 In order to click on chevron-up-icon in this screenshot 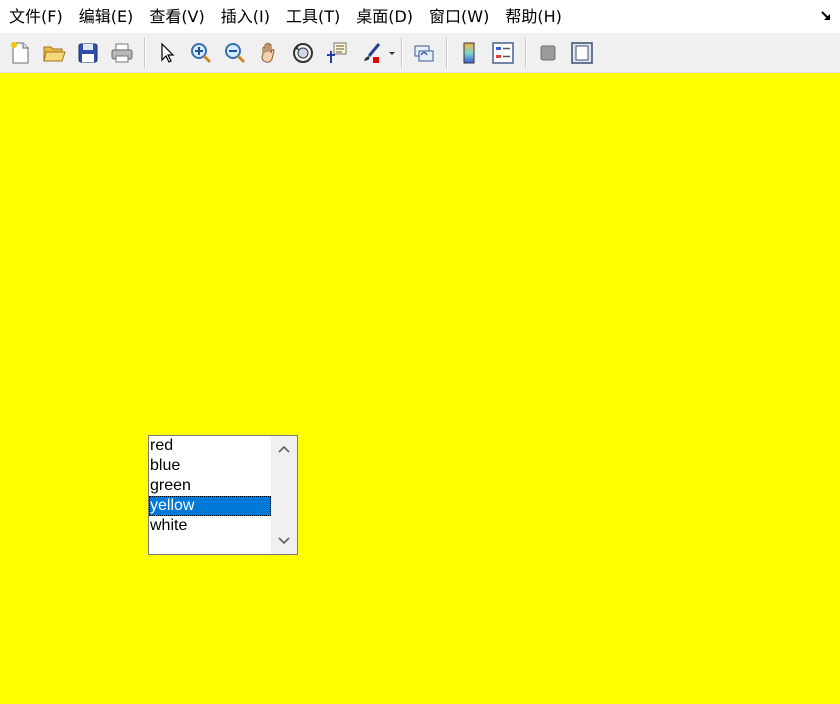, I will do `click(284, 449)`.